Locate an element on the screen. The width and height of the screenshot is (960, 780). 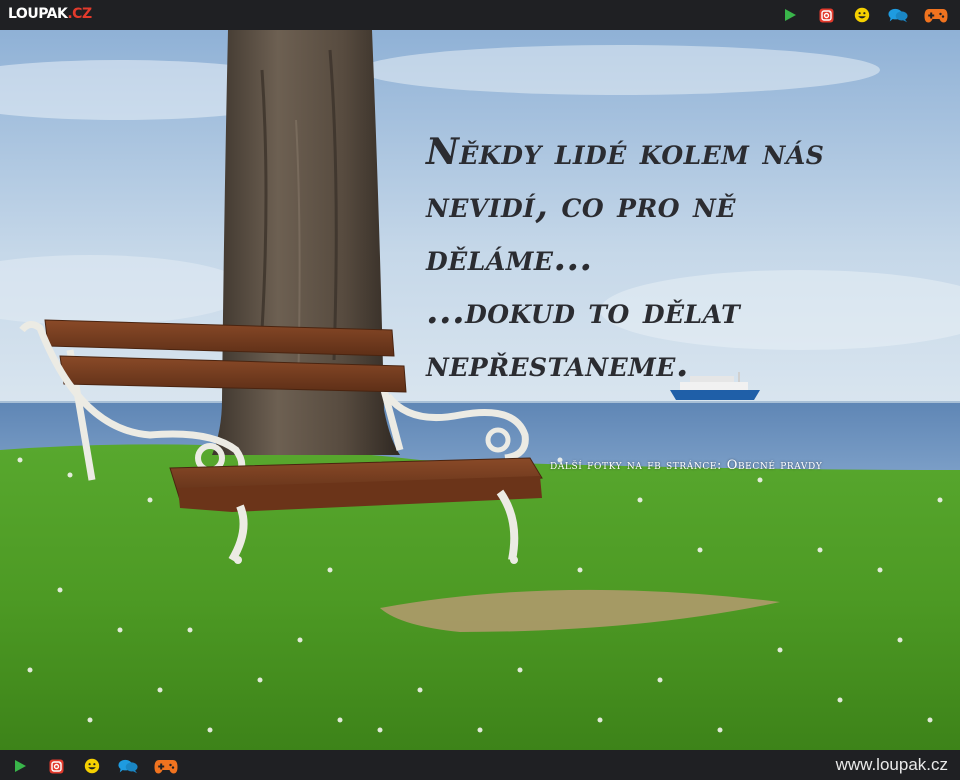
bottom-bar: www.loupak.cz is located at coordinates (480, 765).